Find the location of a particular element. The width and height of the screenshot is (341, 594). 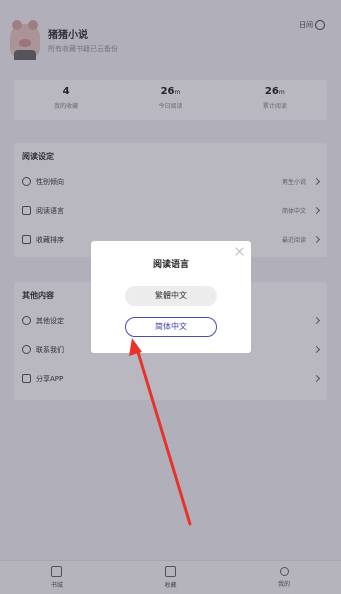

dialog-title: 阅读语言 is located at coordinates (170, 265).